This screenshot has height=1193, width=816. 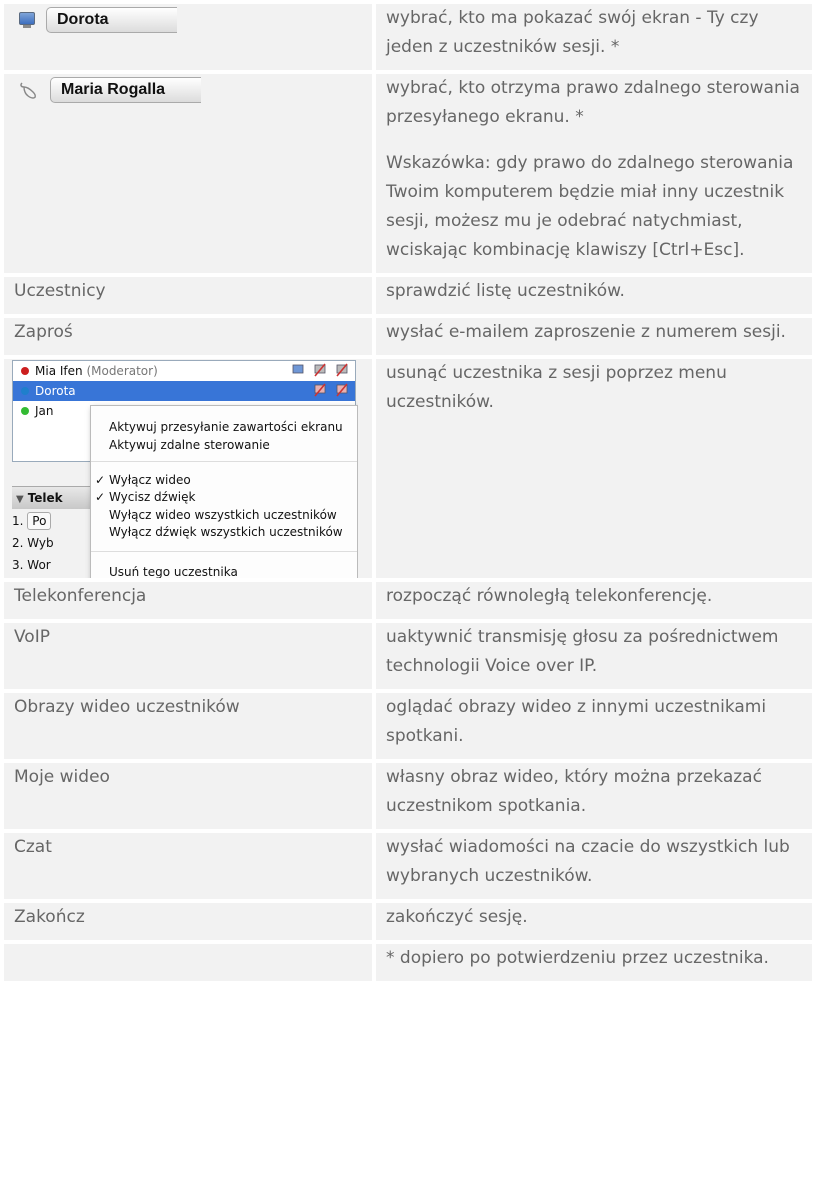 What do you see at coordinates (27, 26) in the screenshot?
I see `screen-icon-stand` at bounding box center [27, 26].